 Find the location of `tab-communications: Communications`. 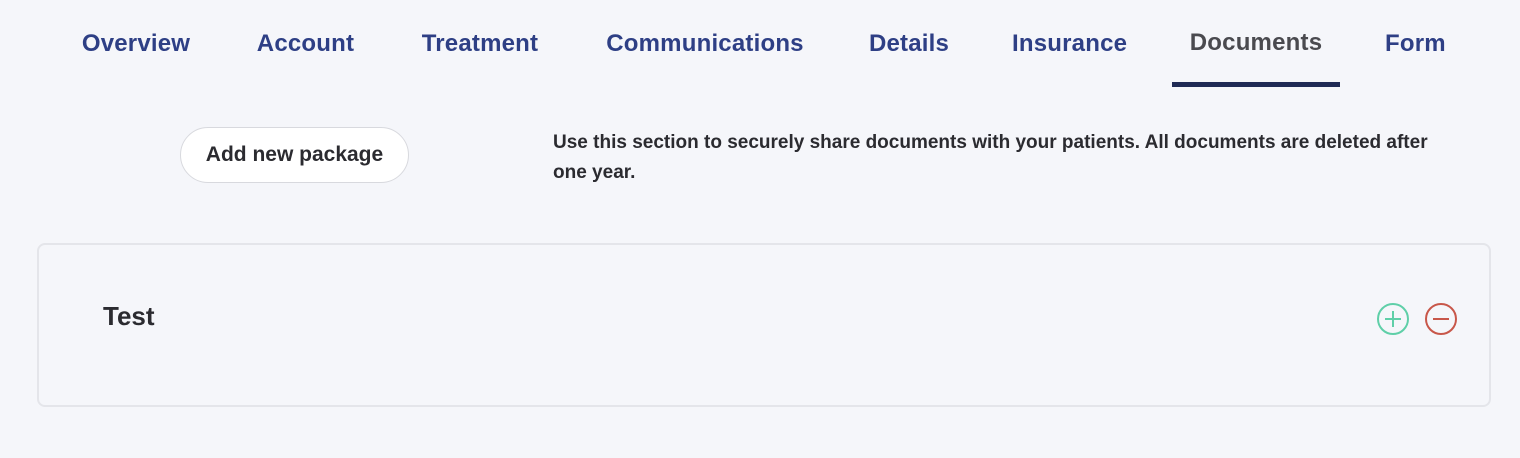

tab-communications: Communications is located at coordinates (705, 59).